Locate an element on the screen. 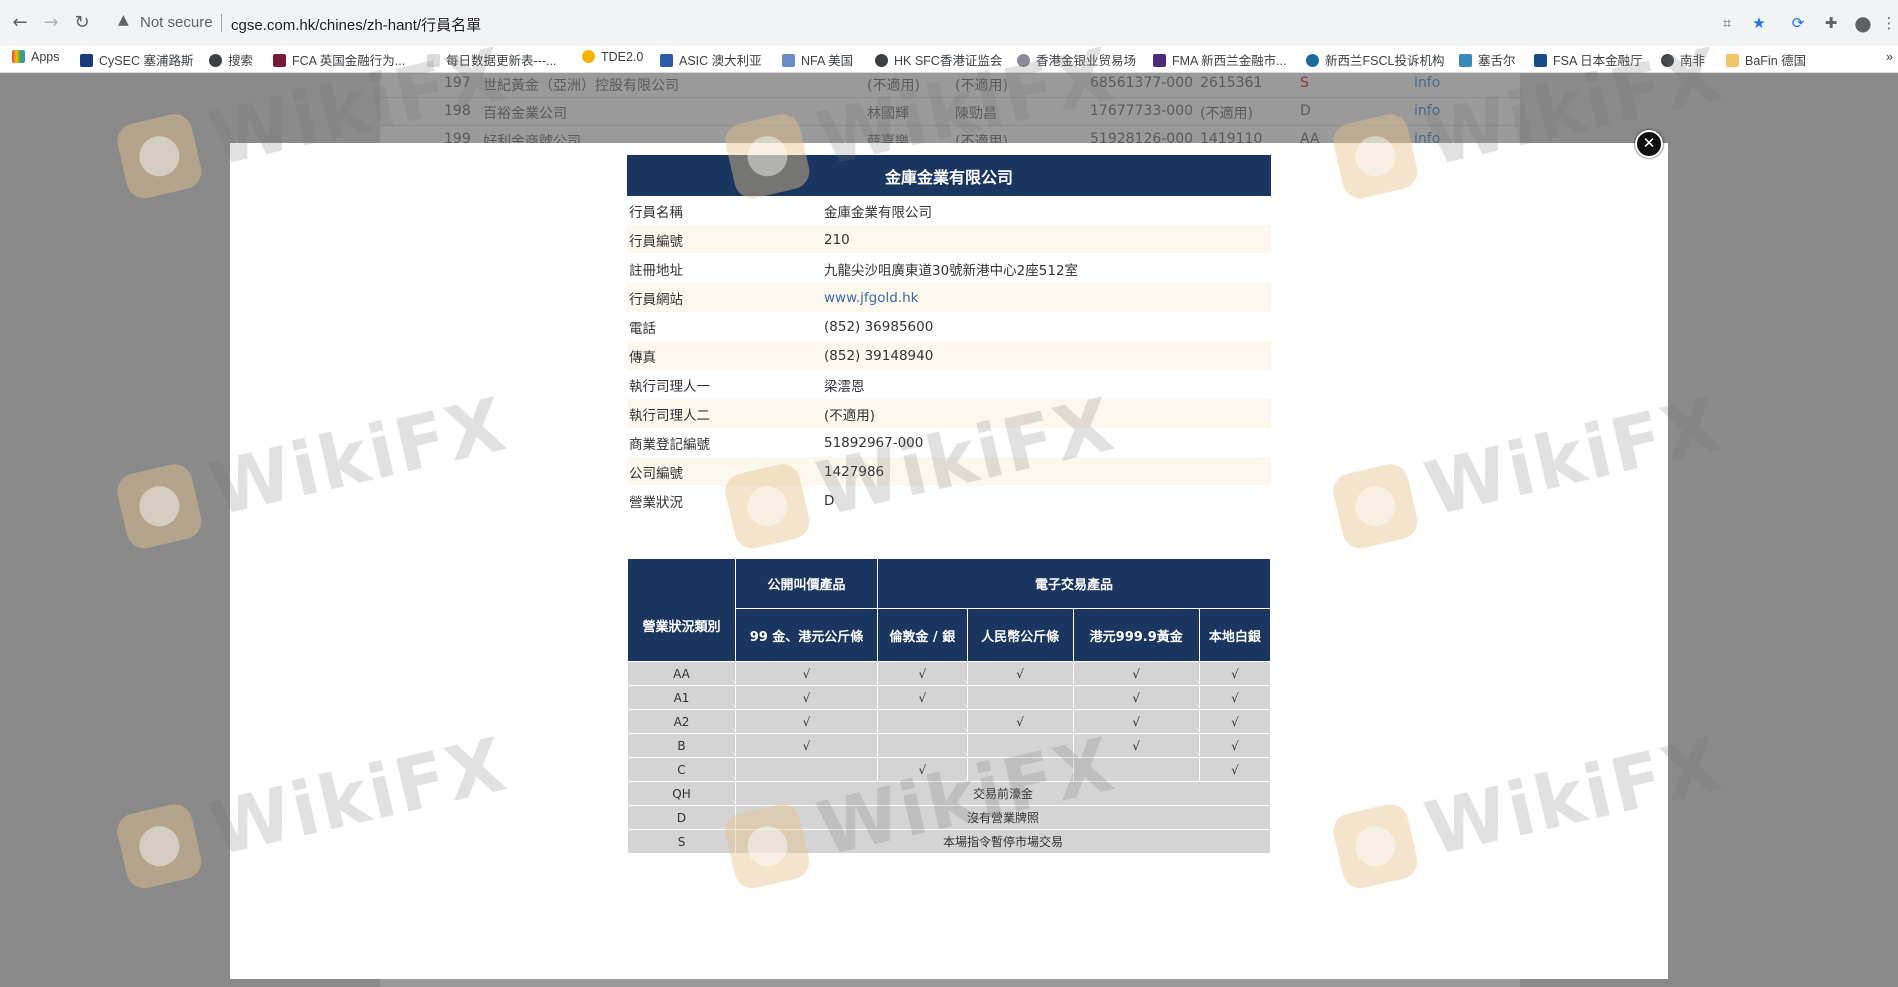  field-label: 傳真 is located at coordinates (725, 355).